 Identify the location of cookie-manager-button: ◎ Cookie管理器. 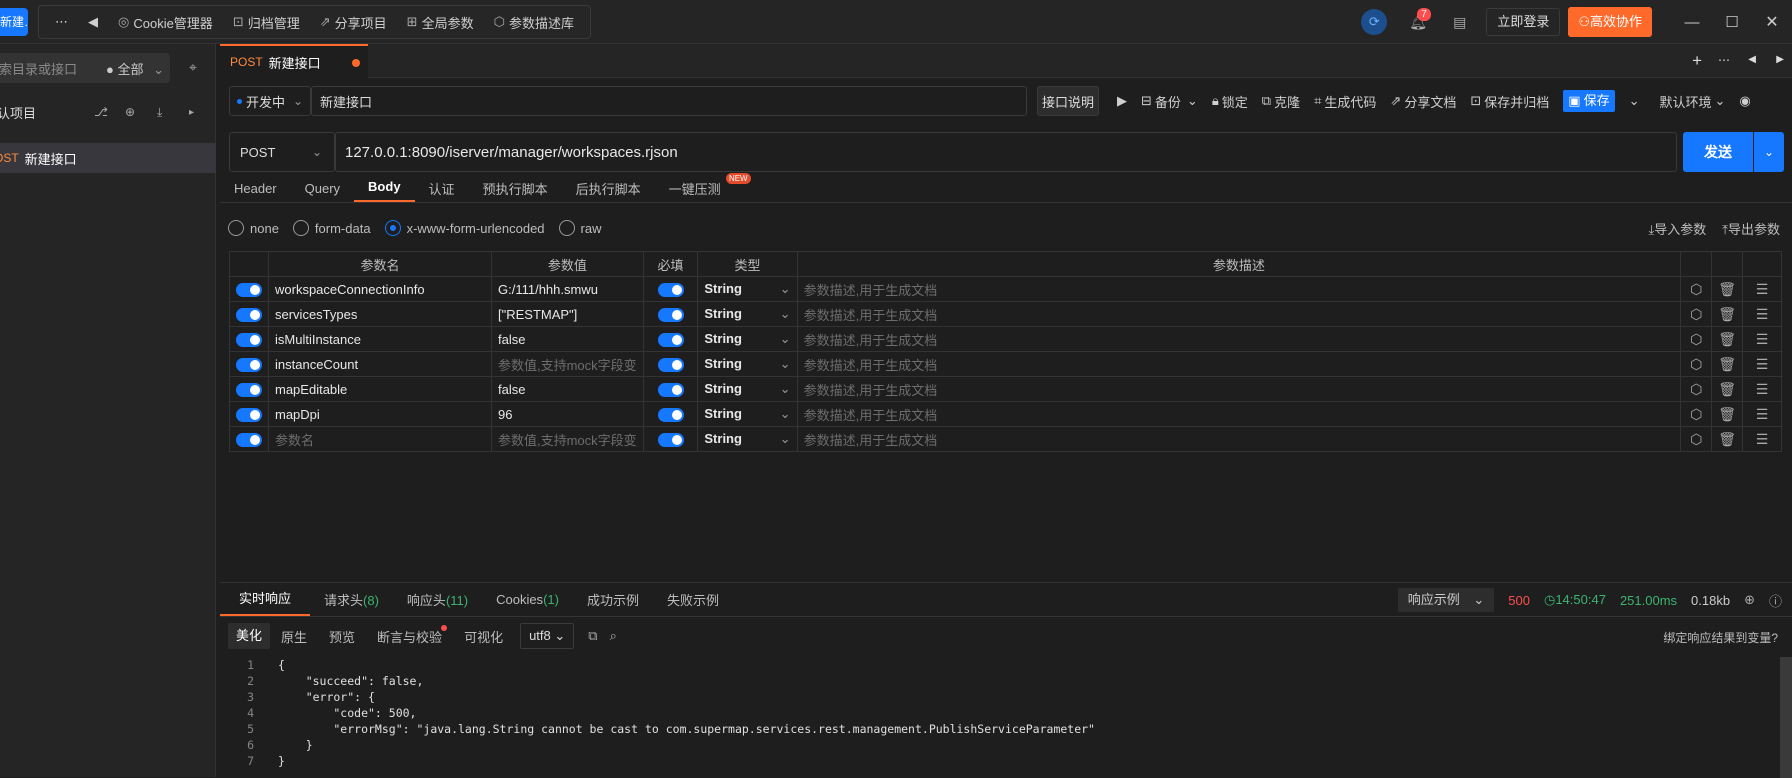
(165, 22).